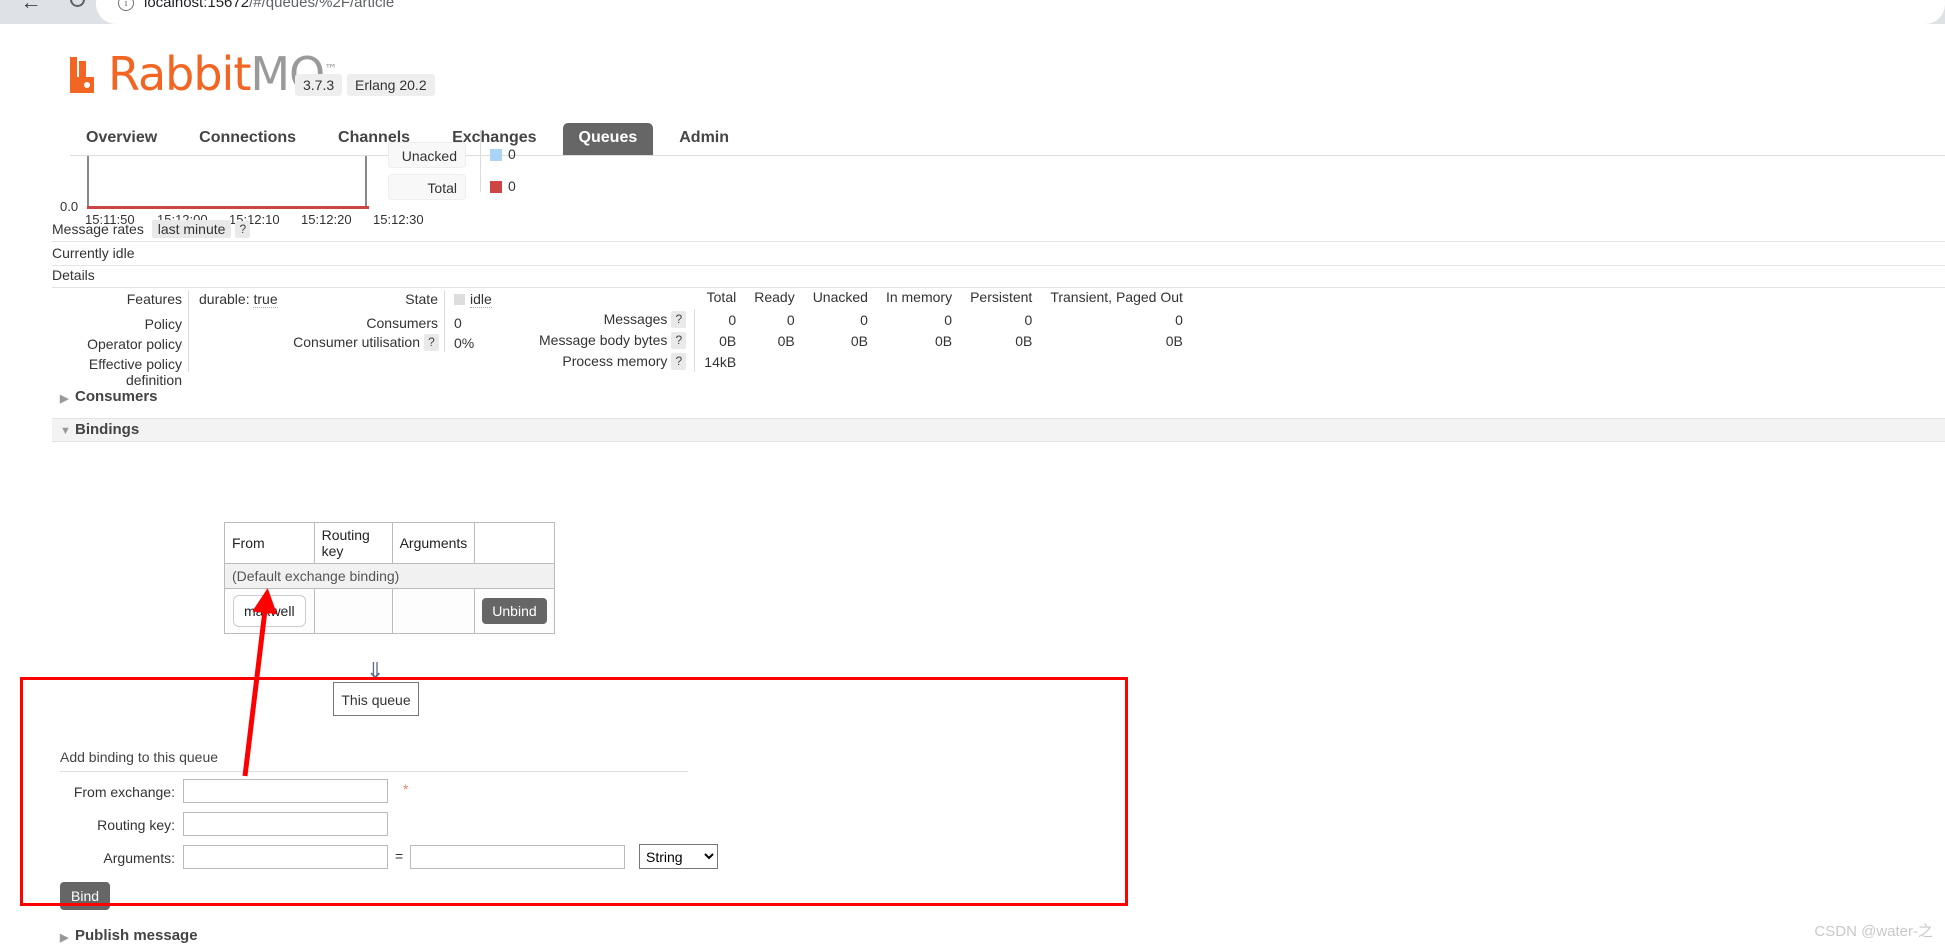 The width and height of the screenshot is (1945, 949). Describe the element at coordinates (943, 340) in the screenshot. I see `stats-bytes-in-memory: 0B` at that location.